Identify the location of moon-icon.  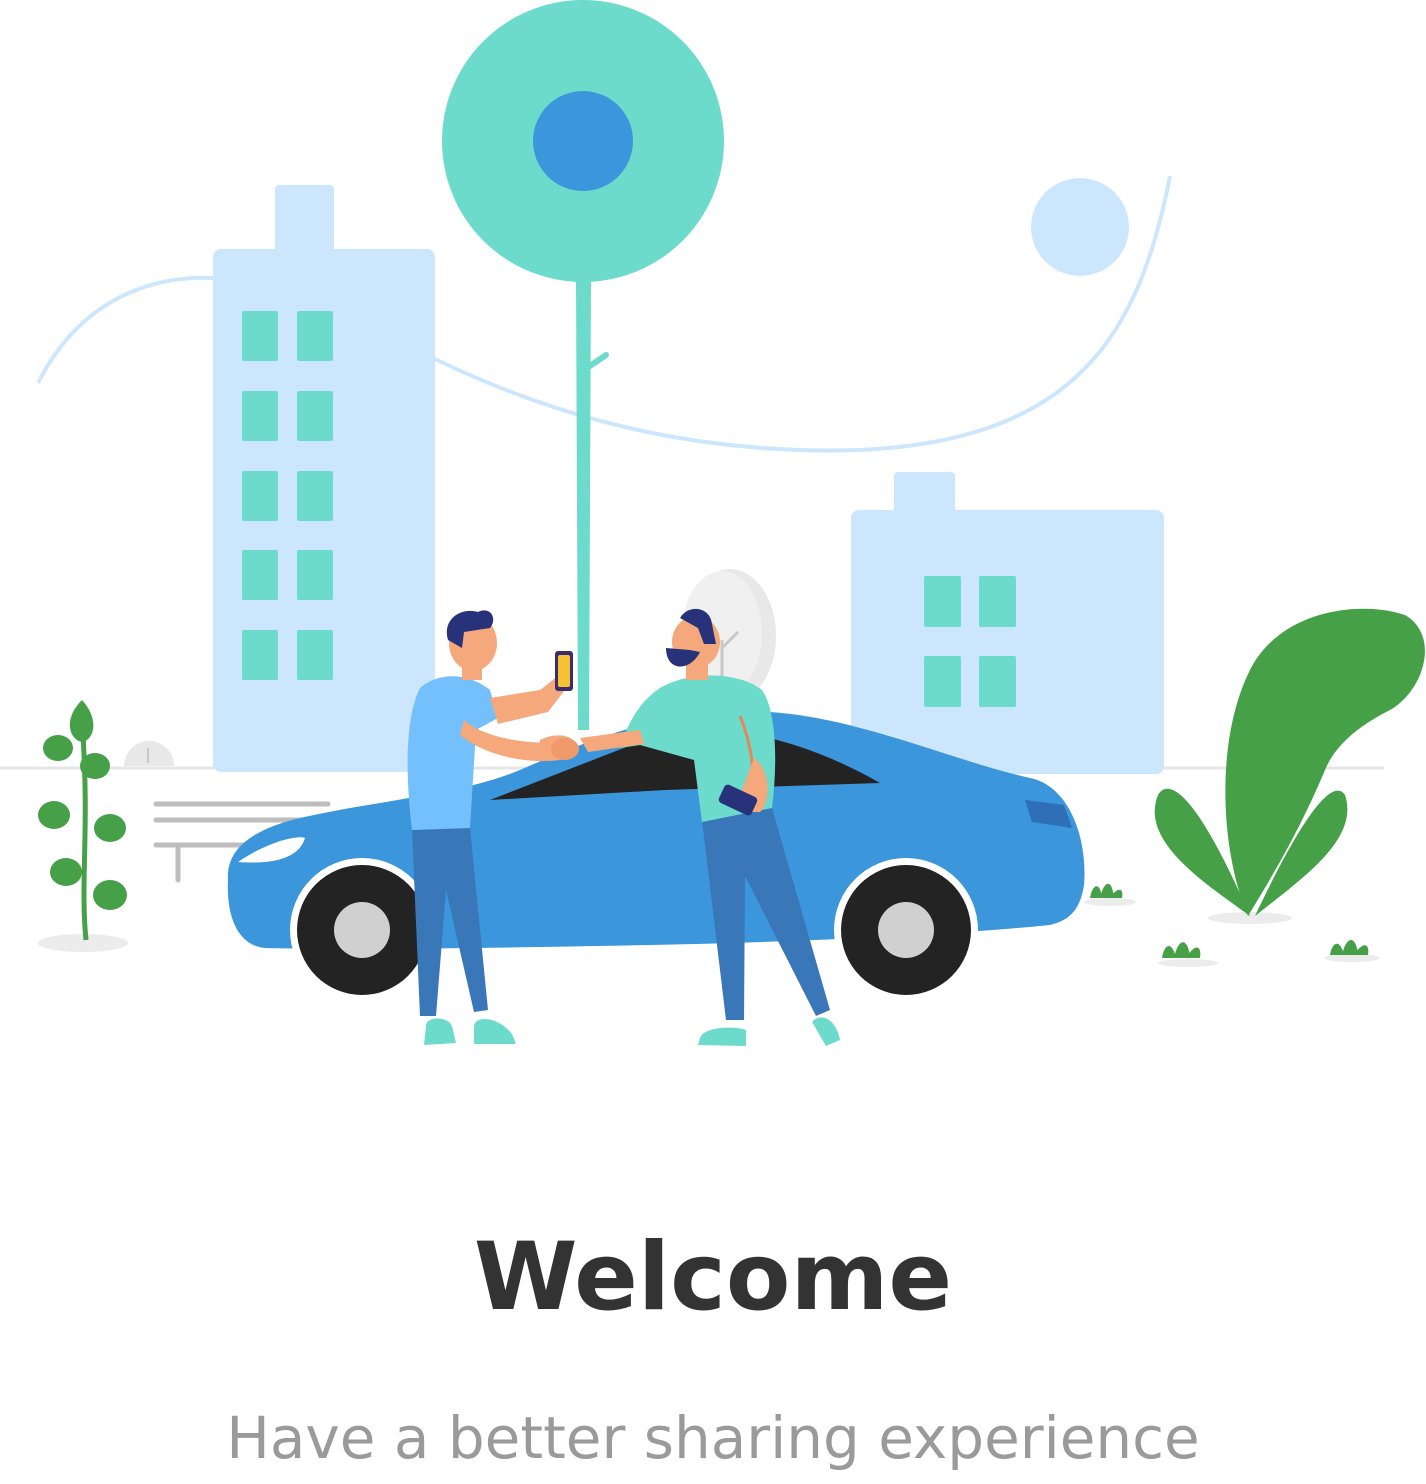
(1080, 227).